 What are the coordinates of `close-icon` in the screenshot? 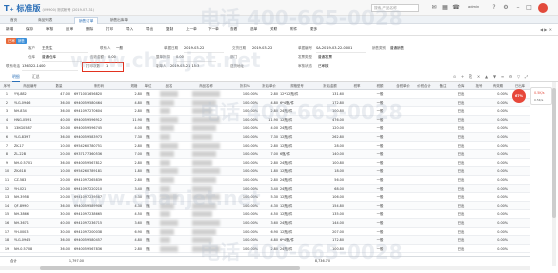 It's located at (543, 8).